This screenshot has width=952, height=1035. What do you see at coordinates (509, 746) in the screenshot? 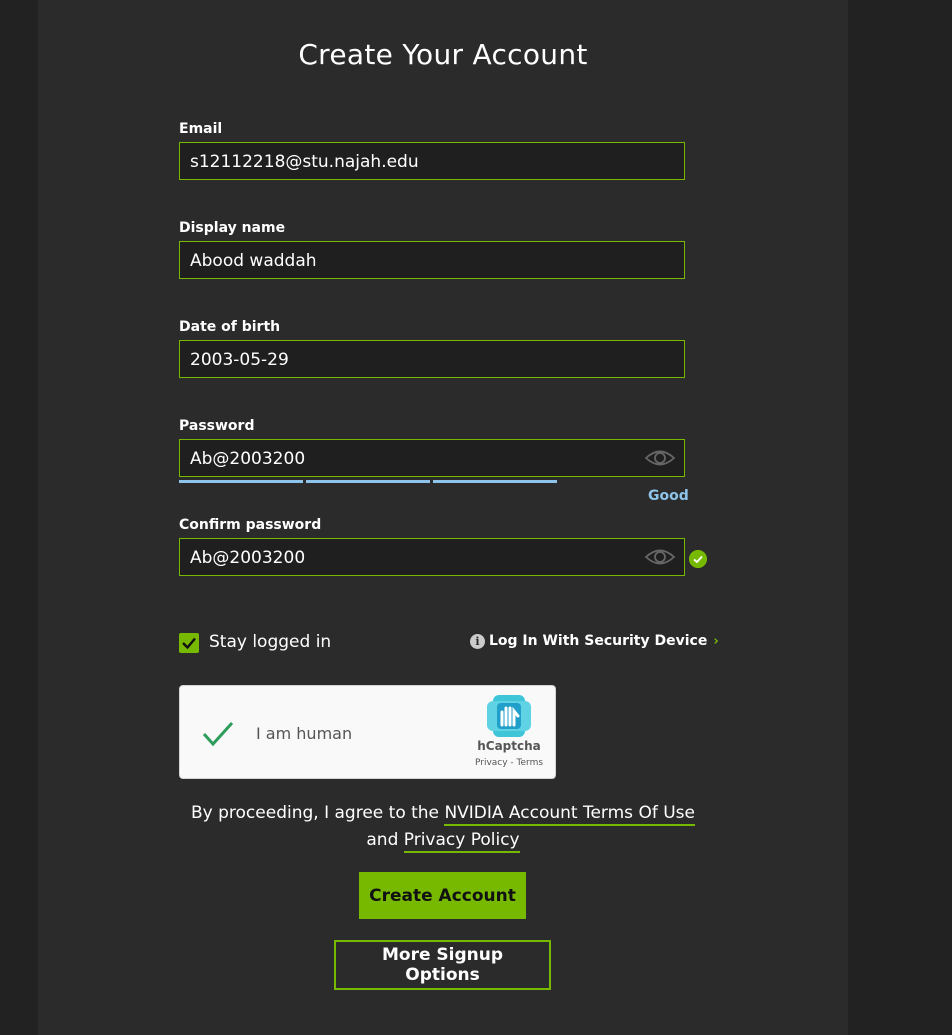
I see `captcha-brand: hCaptcha` at bounding box center [509, 746].